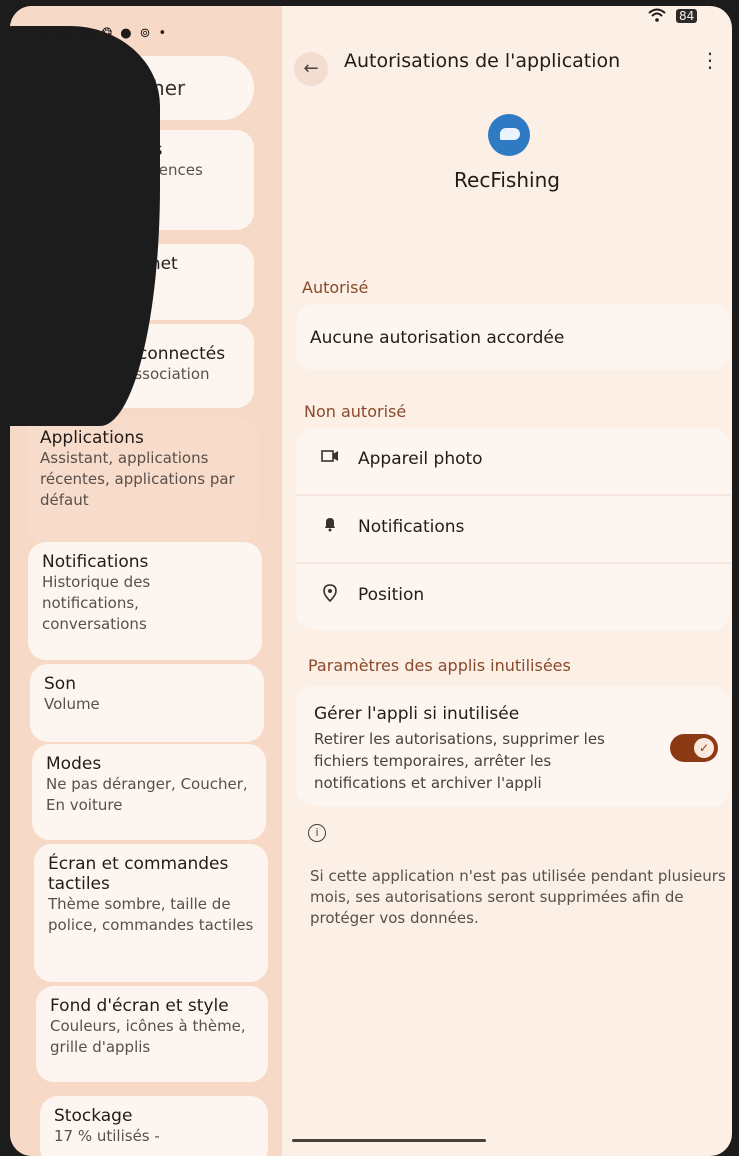  What do you see at coordinates (391, 595) in the screenshot?
I see `permission-label: Position` at bounding box center [391, 595].